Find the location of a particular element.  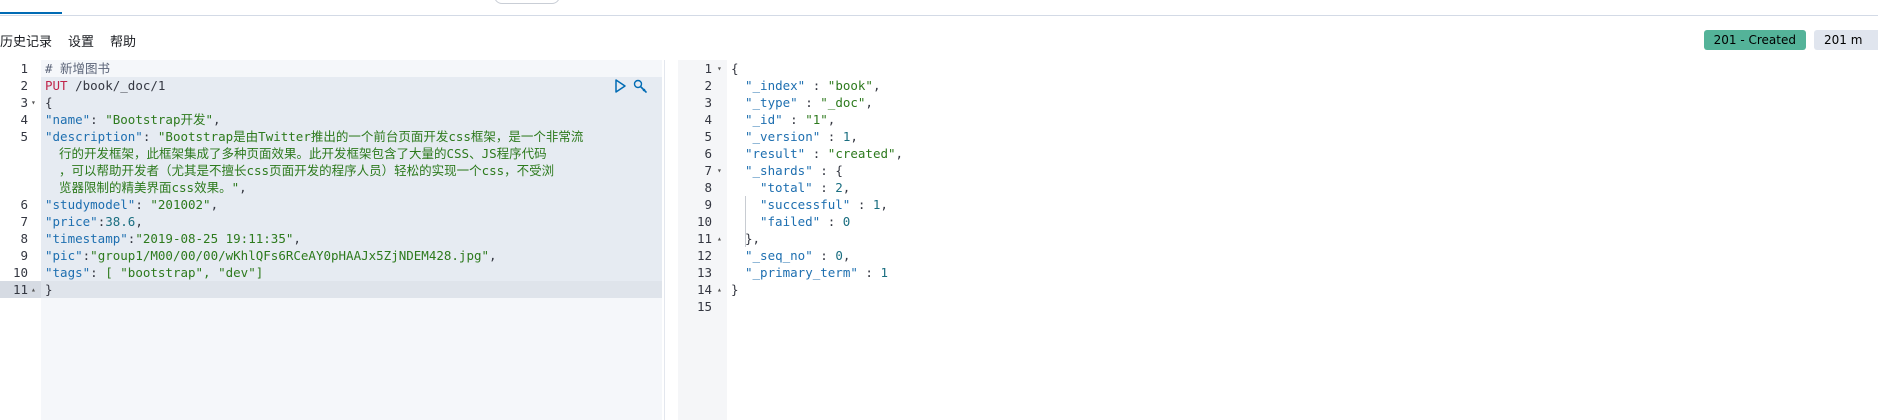

json-number: 0 is located at coordinates (846, 221).